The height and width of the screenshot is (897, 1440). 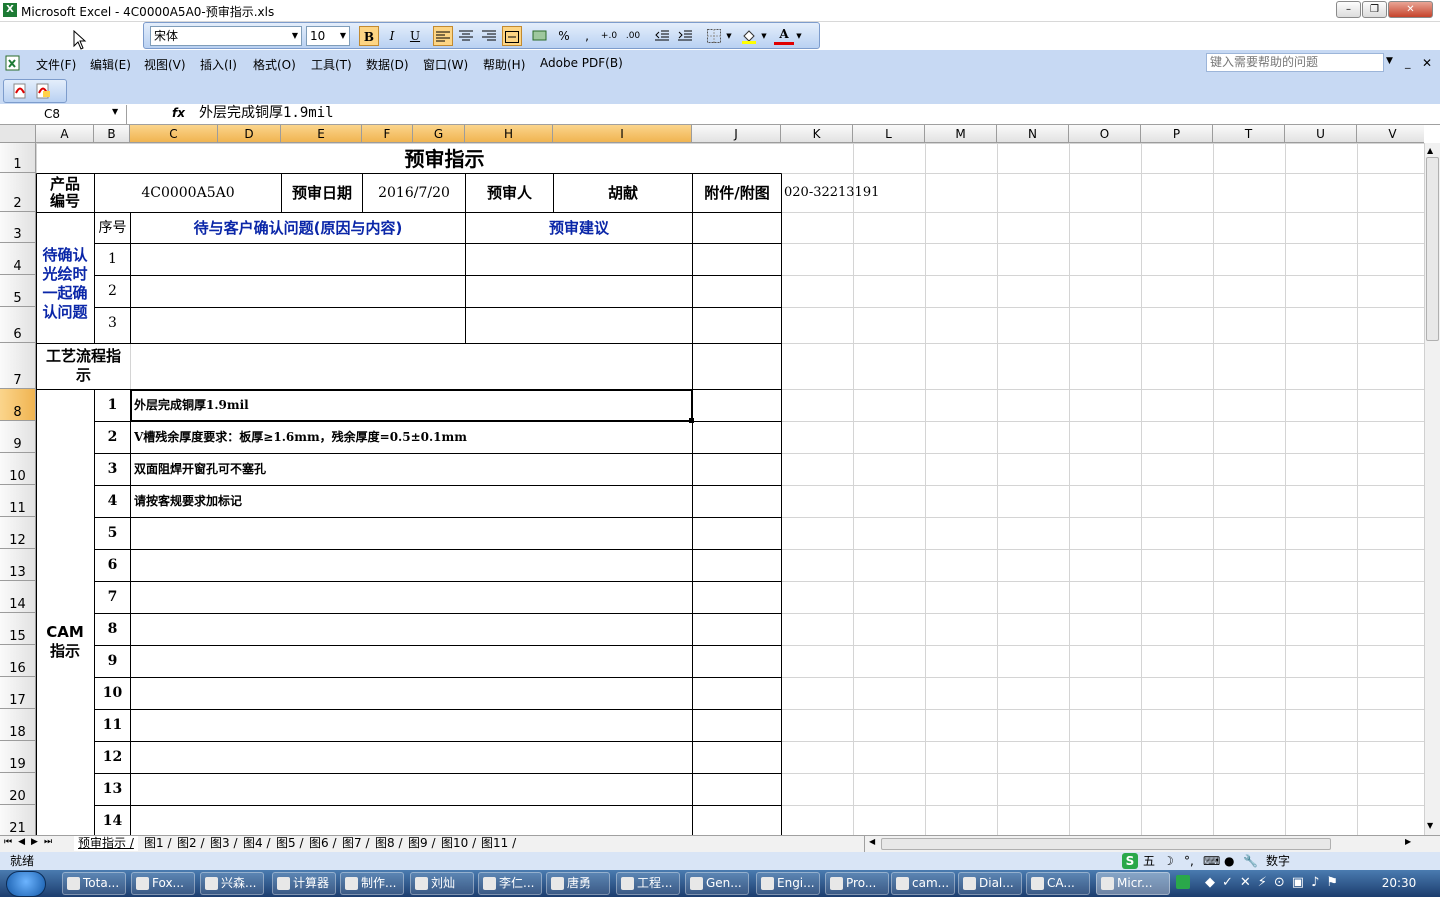 What do you see at coordinates (623, 193) in the screenshot?
I see `reviewer-name: 胡献` at bounding box center [623, 193].